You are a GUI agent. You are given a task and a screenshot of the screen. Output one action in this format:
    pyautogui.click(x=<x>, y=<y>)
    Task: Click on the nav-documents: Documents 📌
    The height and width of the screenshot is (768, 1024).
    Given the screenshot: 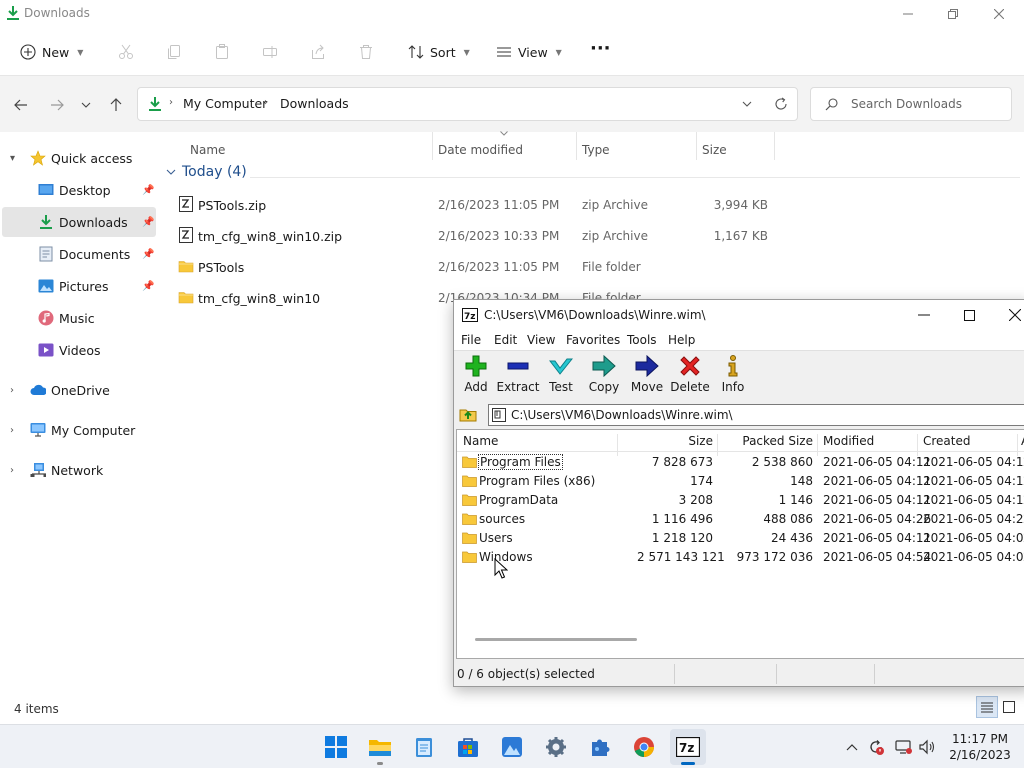 What is the action you would take?
    pyautogui.click(x=79, y=254)
    